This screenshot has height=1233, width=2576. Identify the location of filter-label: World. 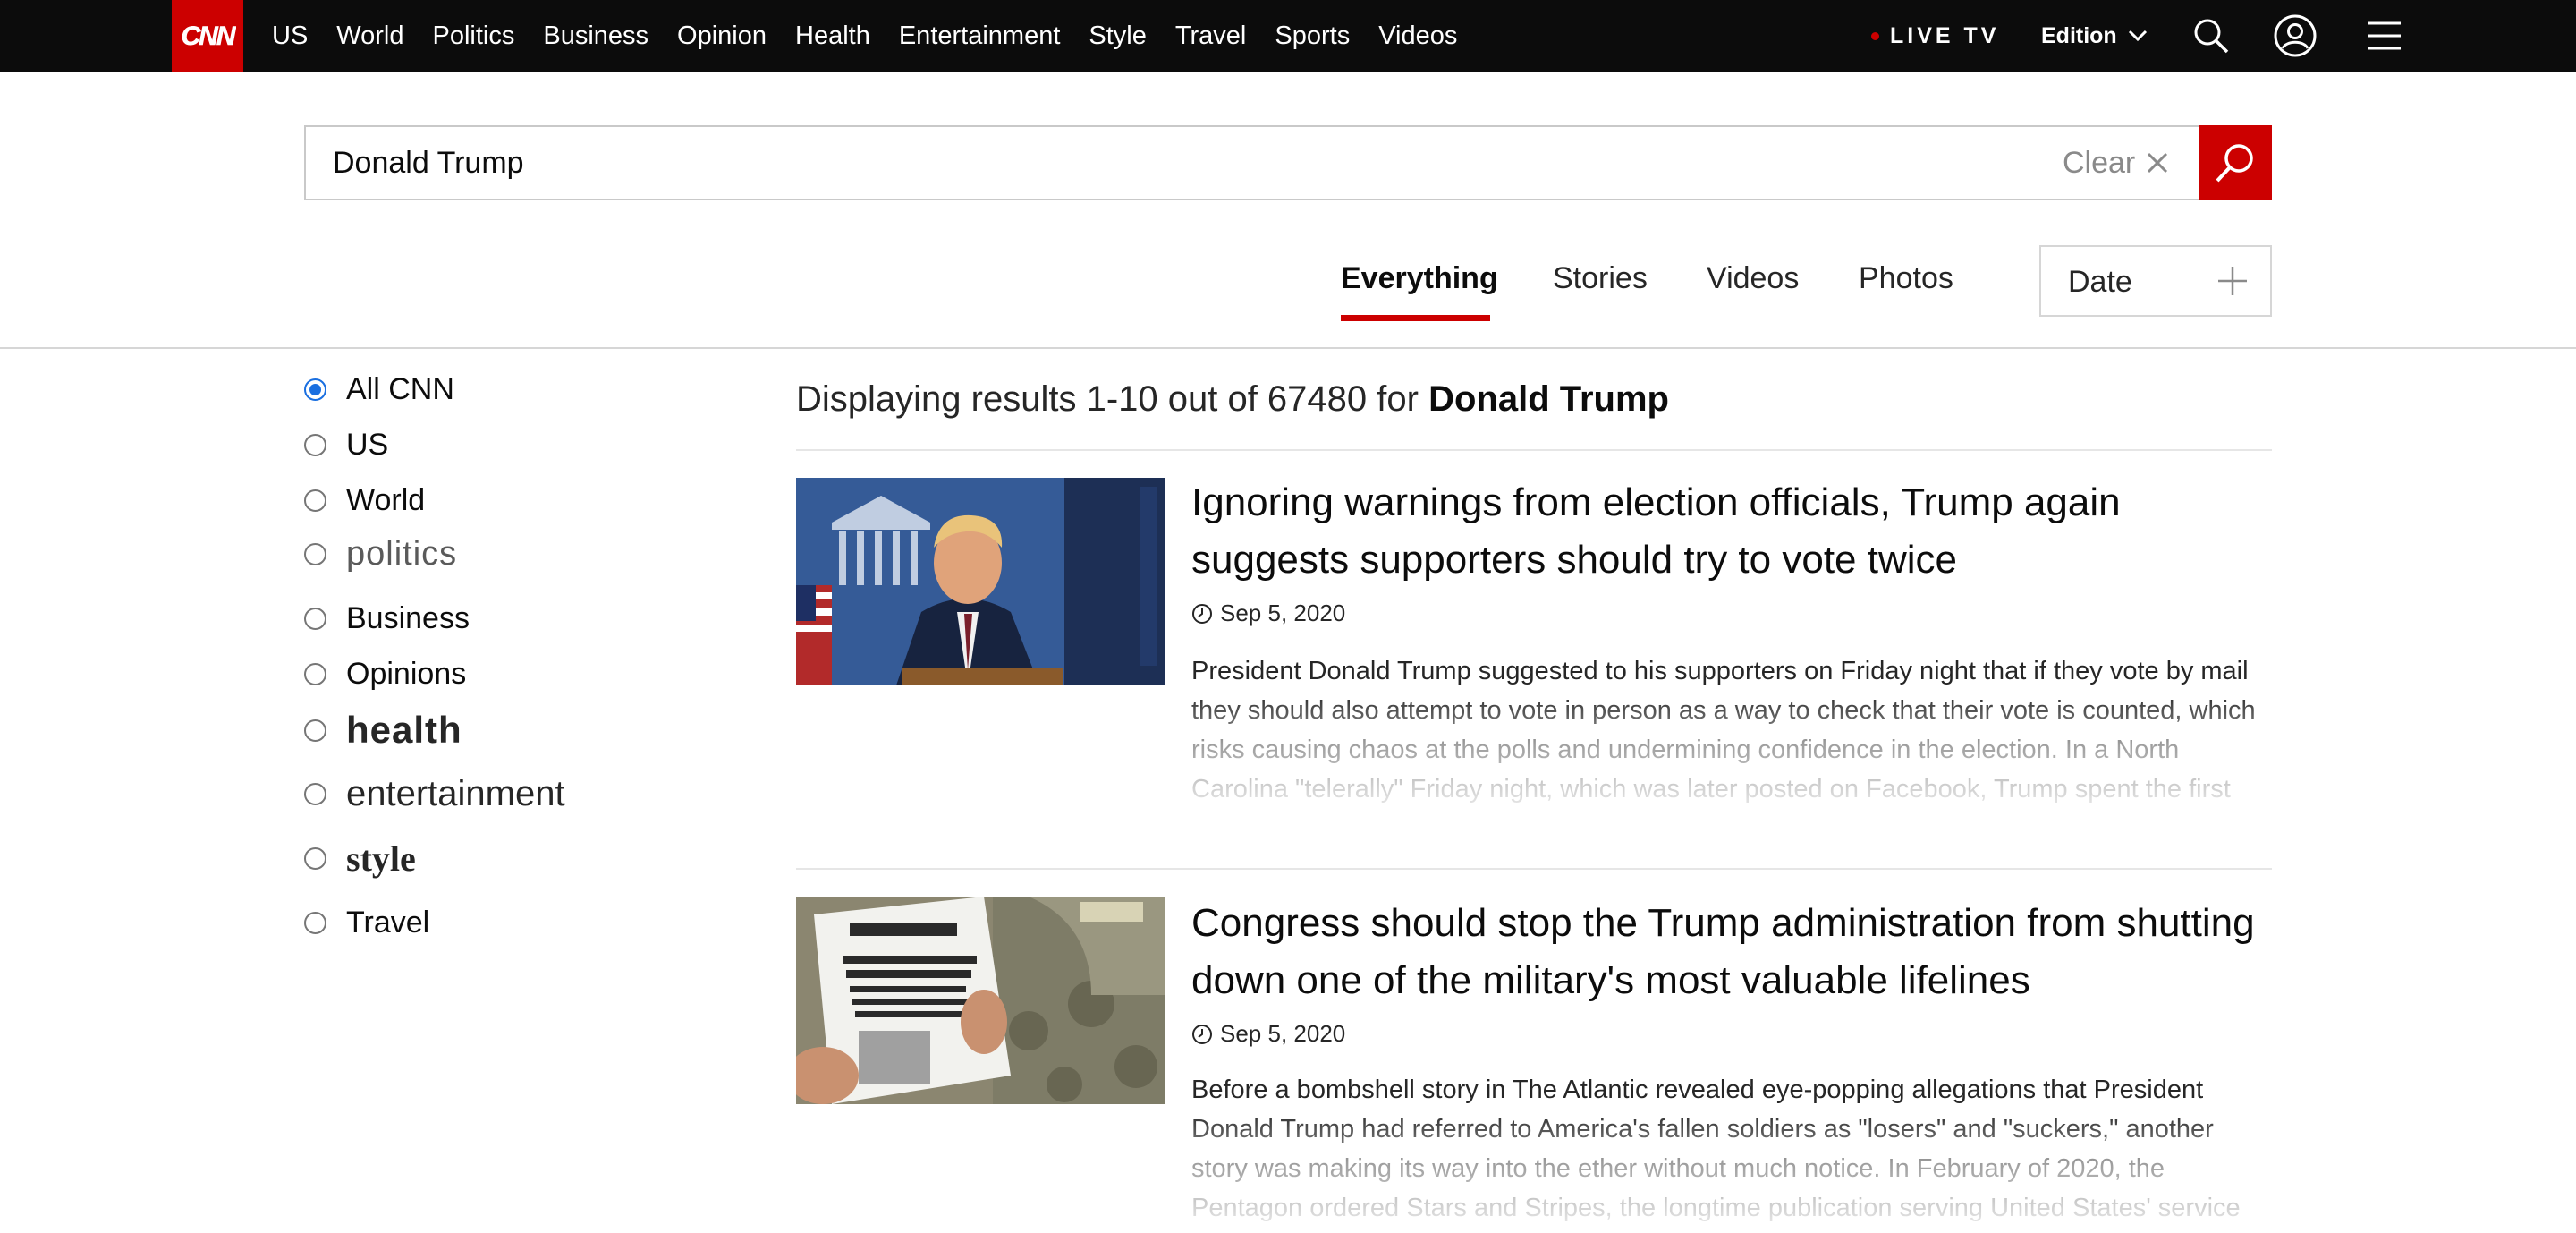
(386, 499).